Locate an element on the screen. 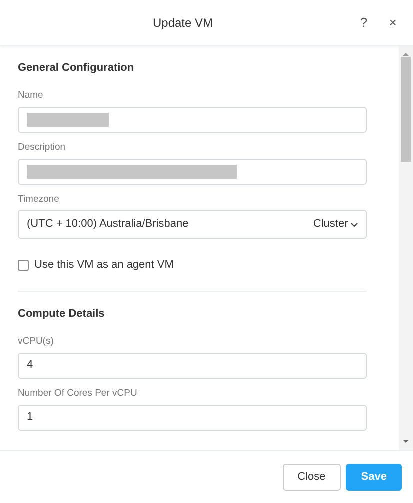 The height and width of the screenshot is (503, 413). field-label: Timezone is located at coordinates (39, 200).